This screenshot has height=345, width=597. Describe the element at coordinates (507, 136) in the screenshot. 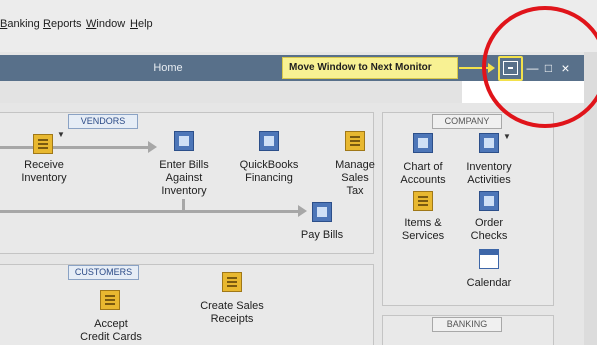

I see `inventory-activities-dropdown-icon: ▼` at that location.